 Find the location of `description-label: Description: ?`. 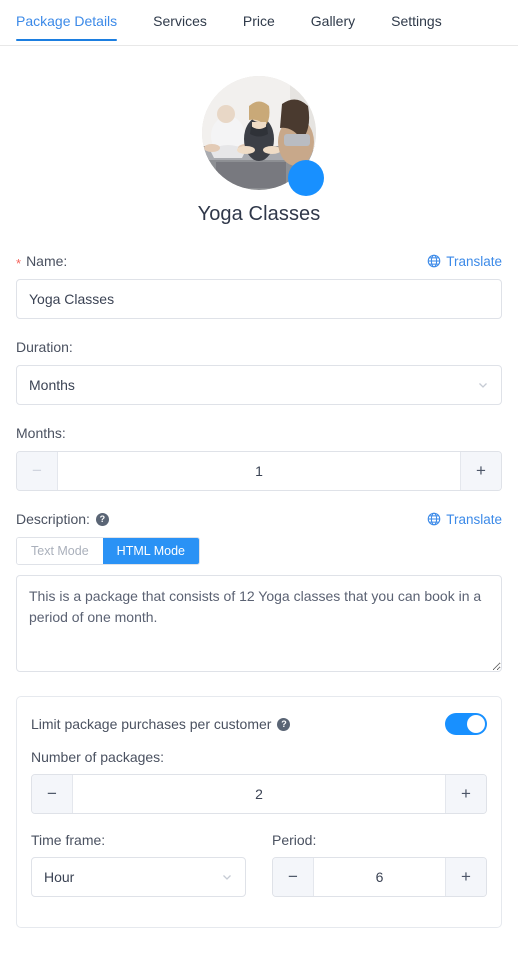

description-label: Description: ? is located at coordinates (62, 519).